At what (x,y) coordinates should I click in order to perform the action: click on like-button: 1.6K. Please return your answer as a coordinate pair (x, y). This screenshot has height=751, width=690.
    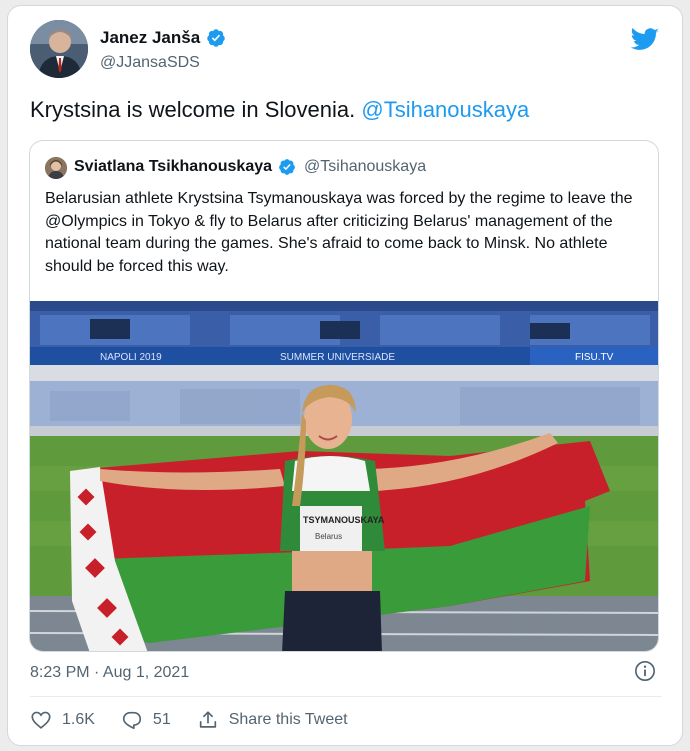
    Looking at the image, I should click on (62, 720).